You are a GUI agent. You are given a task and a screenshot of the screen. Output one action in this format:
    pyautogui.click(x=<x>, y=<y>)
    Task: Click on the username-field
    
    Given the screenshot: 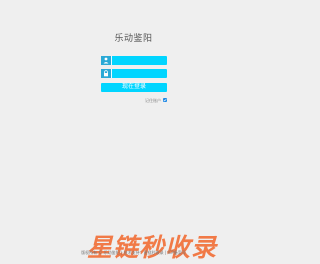 What is the action you would take?
    pyautogui.click(x=134, y=60)
    